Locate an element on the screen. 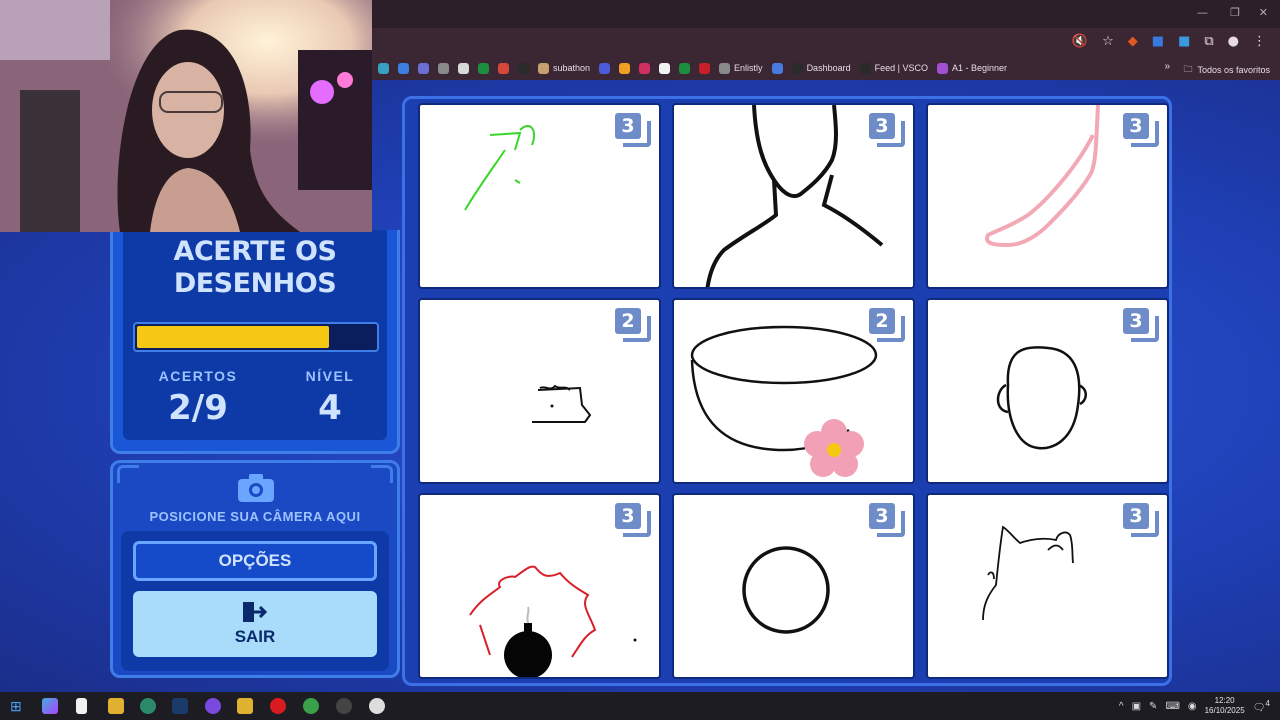 The image size is (1280, 720). bookmark-label: A1 - Beginner is located at coordinates (979, 68).